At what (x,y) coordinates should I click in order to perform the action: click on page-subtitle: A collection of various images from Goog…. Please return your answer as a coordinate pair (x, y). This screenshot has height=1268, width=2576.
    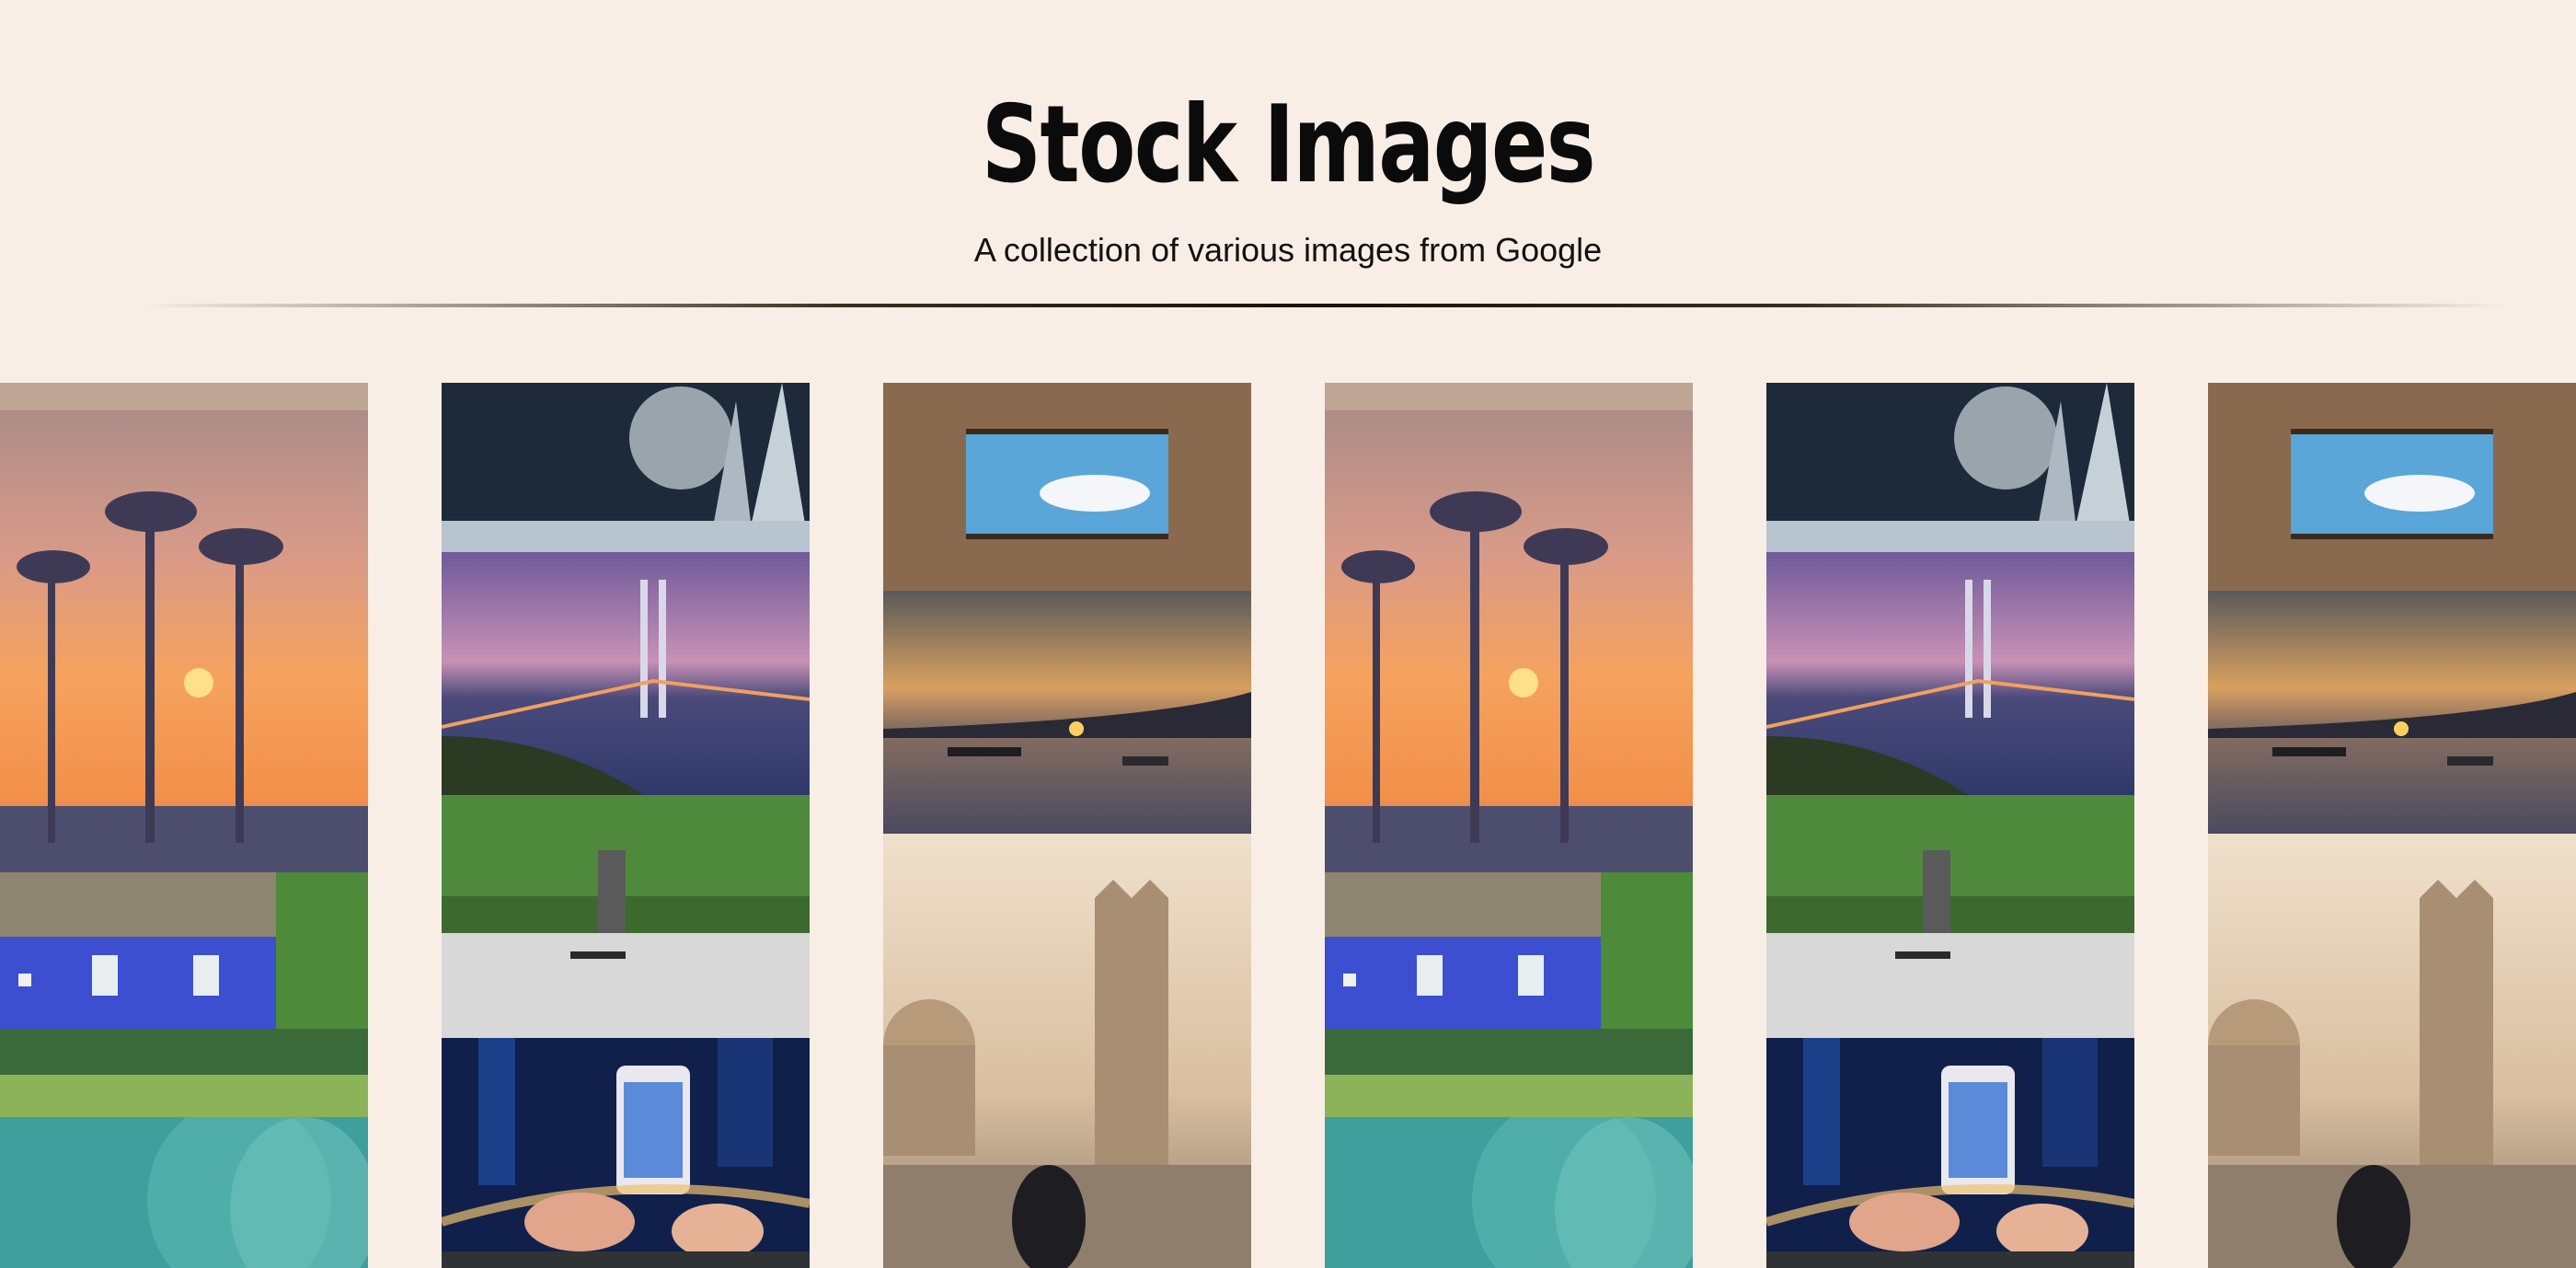
    Looking at the image, I should click on (1288, 250).